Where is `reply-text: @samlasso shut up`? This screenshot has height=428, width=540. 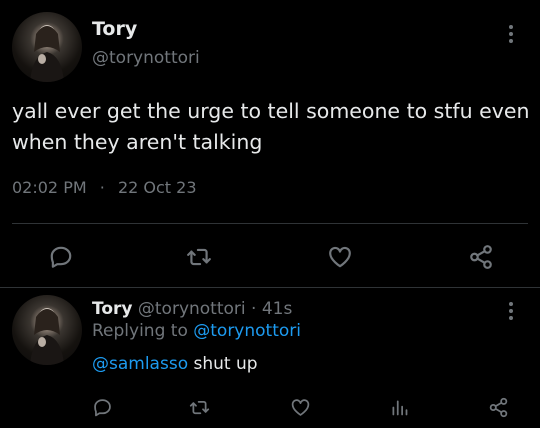 reply-text: @samlasso shut up is located at coordinates (175, 364).